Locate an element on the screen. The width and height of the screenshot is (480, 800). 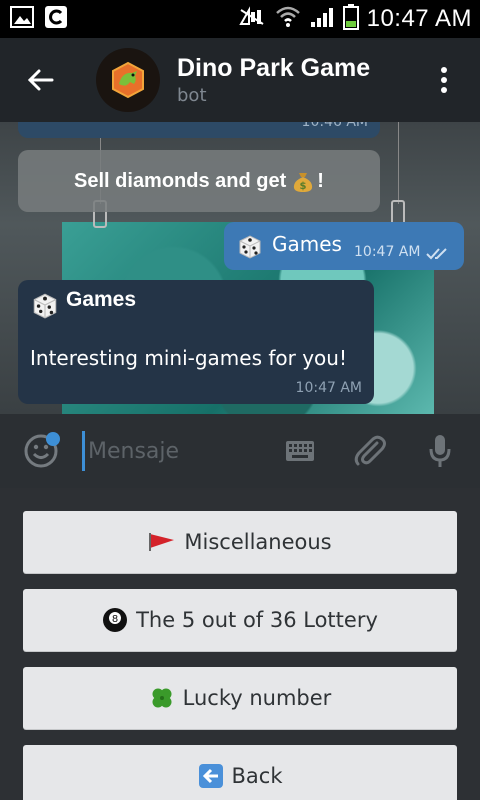
attach-button is located at coordinates (370, 451).